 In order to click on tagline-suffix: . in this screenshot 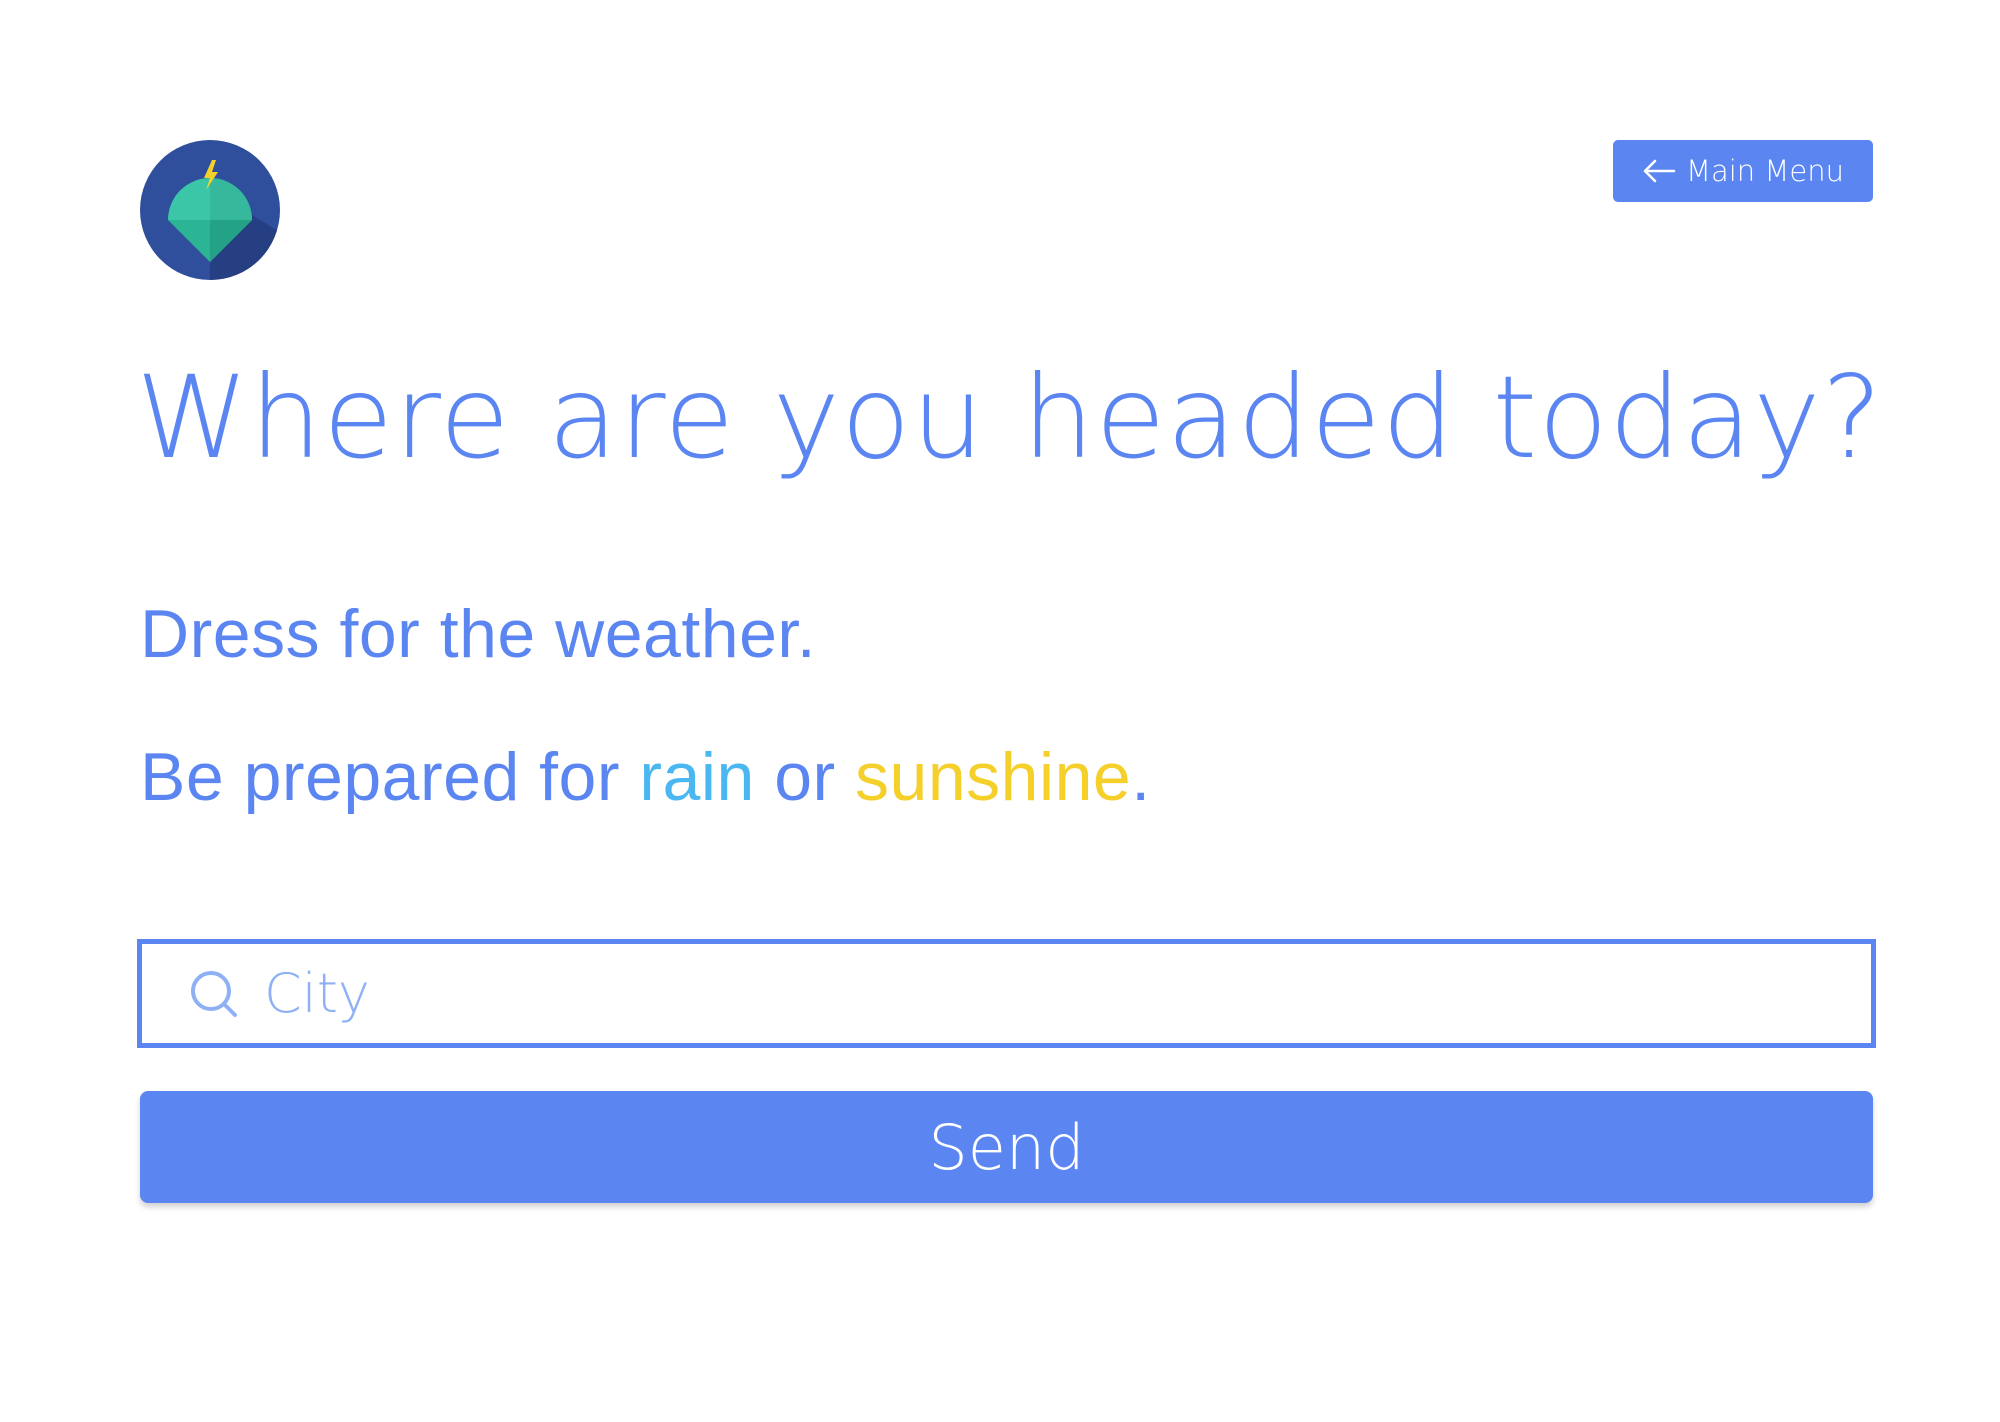, I will do `click(1141, 777)`.